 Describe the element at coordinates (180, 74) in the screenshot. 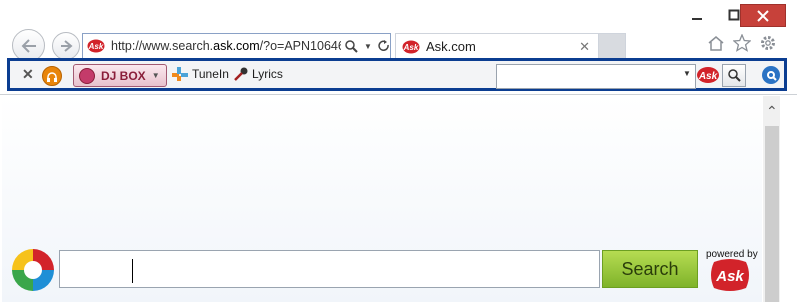

I see `tunein-icon` at that location.